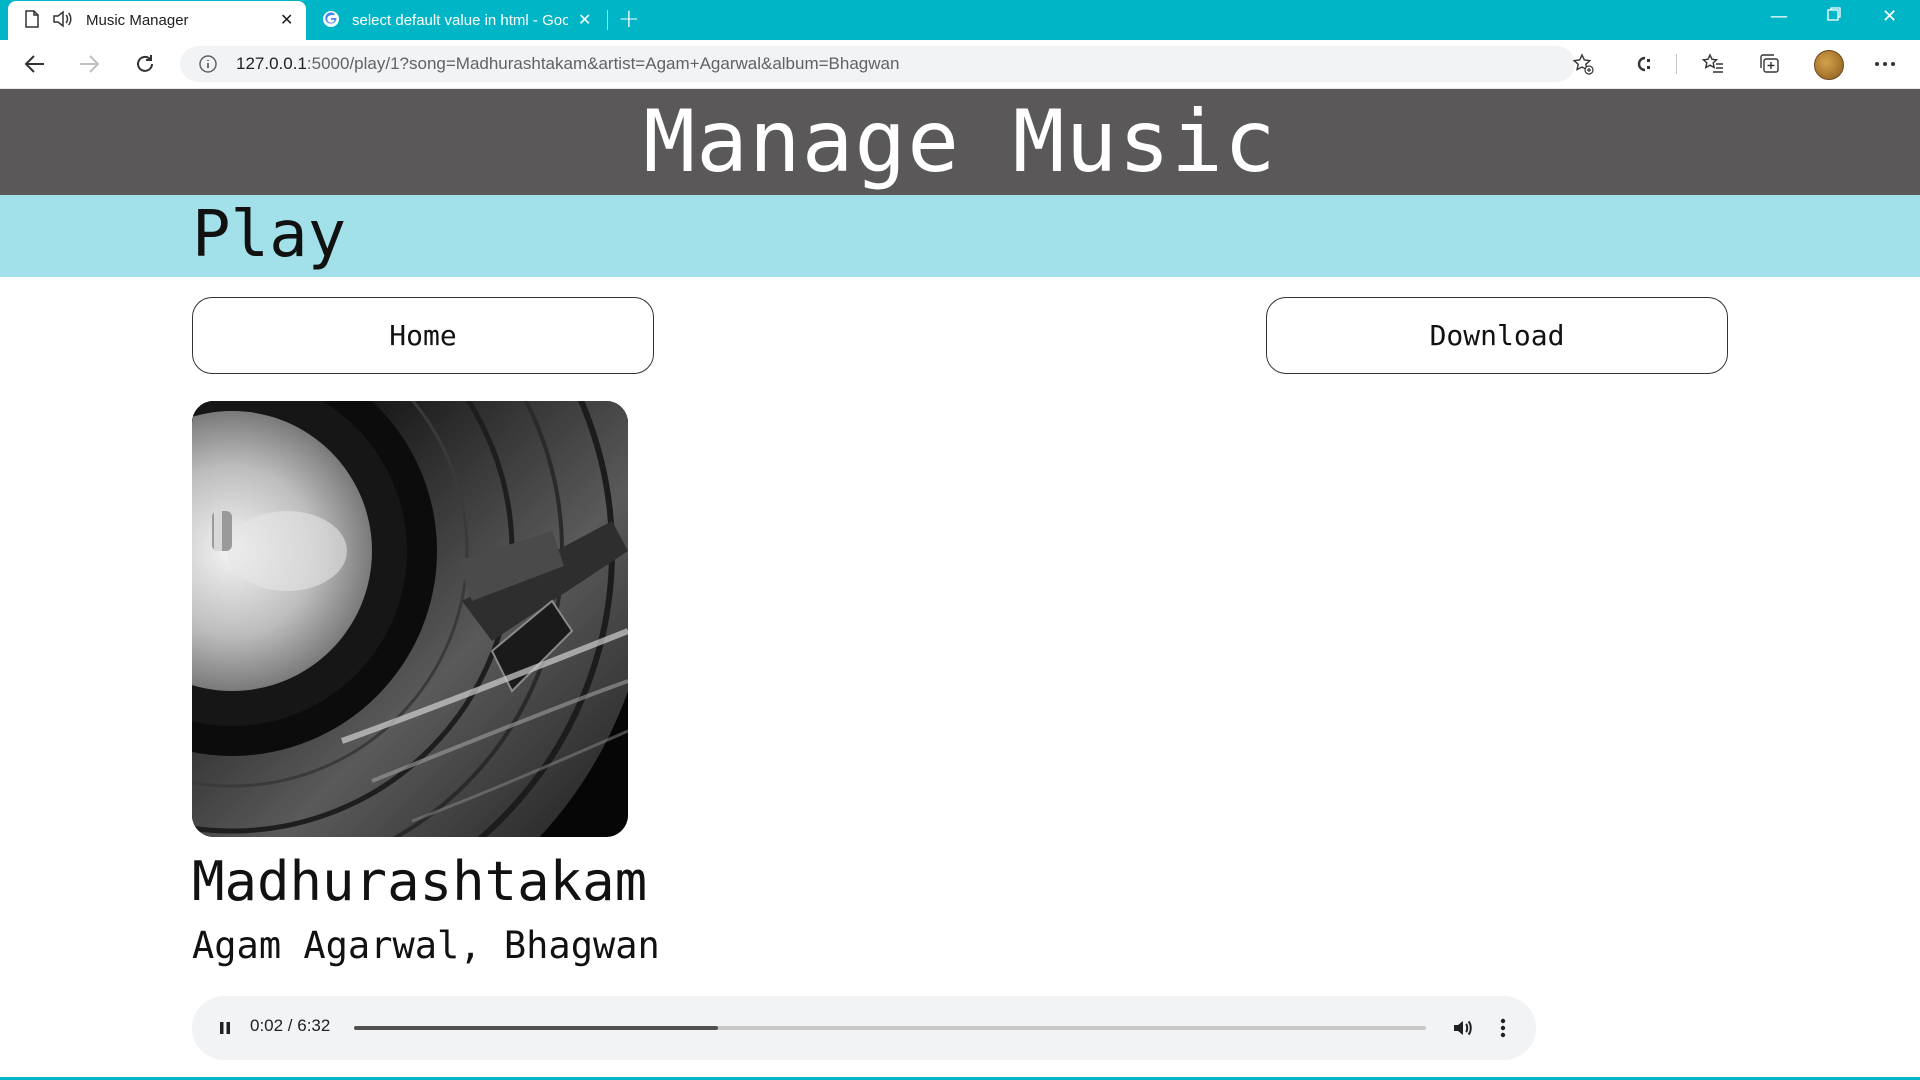 This screenshot has width=1920, height=1080. What do you see at coordinates (32, 20) in the screenshot?
I see `page-icon` at bounding box center [32, 20].